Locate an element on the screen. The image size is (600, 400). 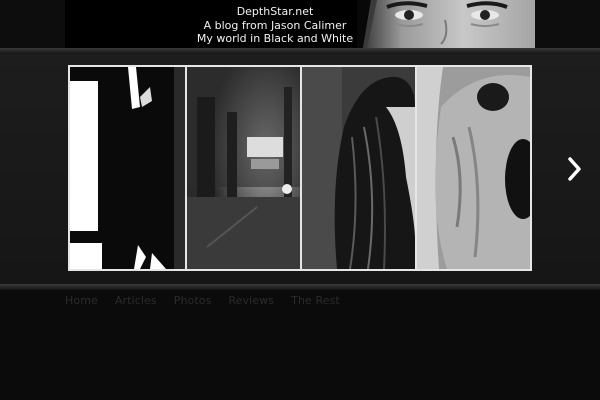
header-left-margin is located at coordinates (32, 24).